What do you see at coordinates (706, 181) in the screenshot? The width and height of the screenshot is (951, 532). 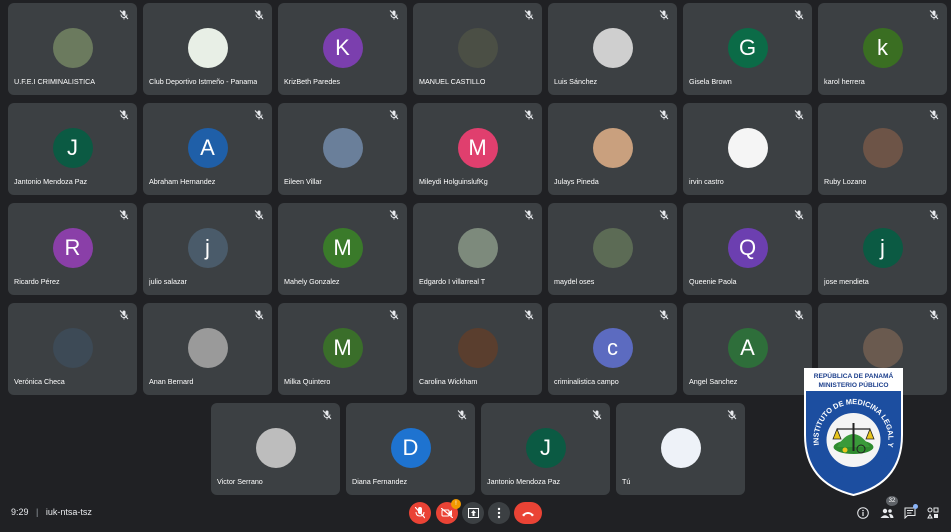 I see `participant-name: irvin castro` at bounding box center [706, 181].